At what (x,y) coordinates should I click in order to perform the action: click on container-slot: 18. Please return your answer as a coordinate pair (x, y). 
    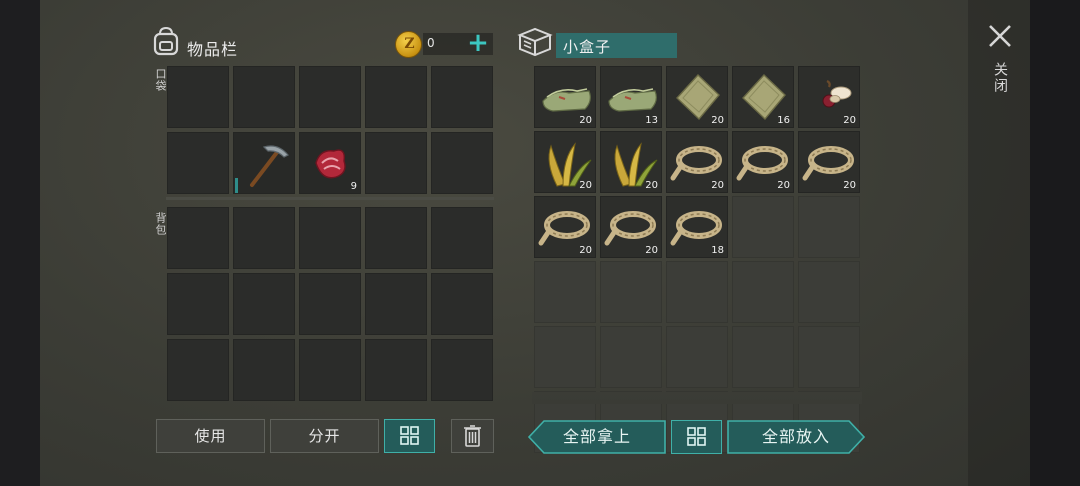
    Looking at the image, I should click on (697, 227).